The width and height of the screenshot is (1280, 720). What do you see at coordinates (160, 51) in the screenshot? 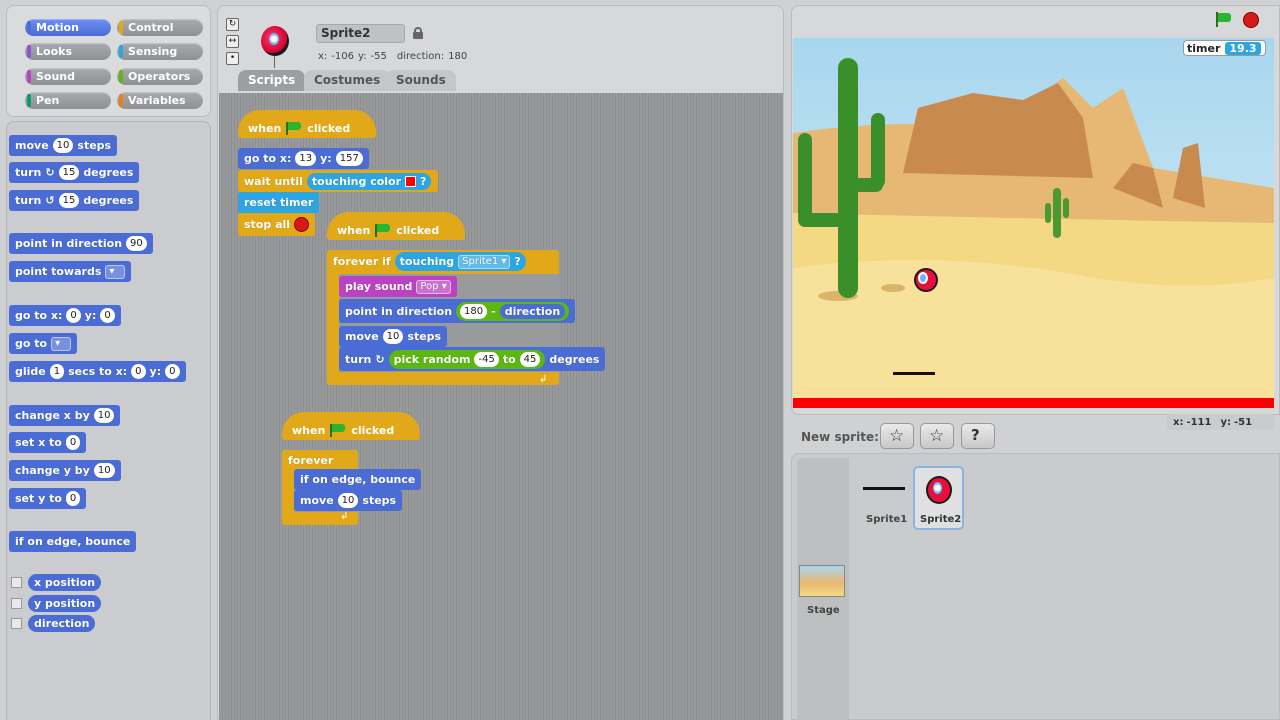
I see `category-sensing: Sensing` at bounding box center [160, 51].